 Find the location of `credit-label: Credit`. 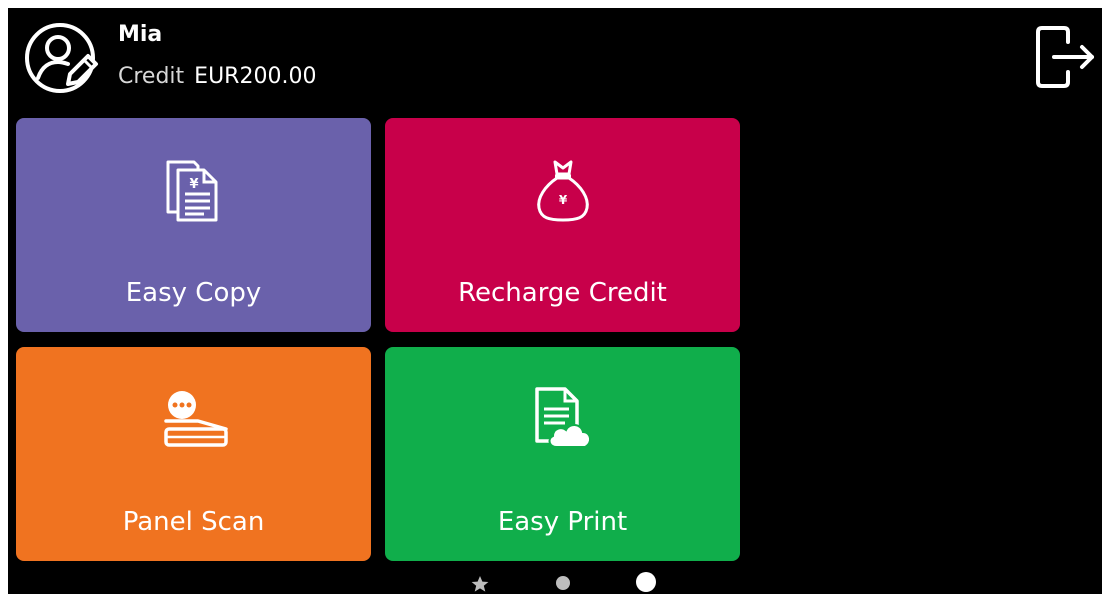

credit-label: Credit is located at coordinates (151, 76).